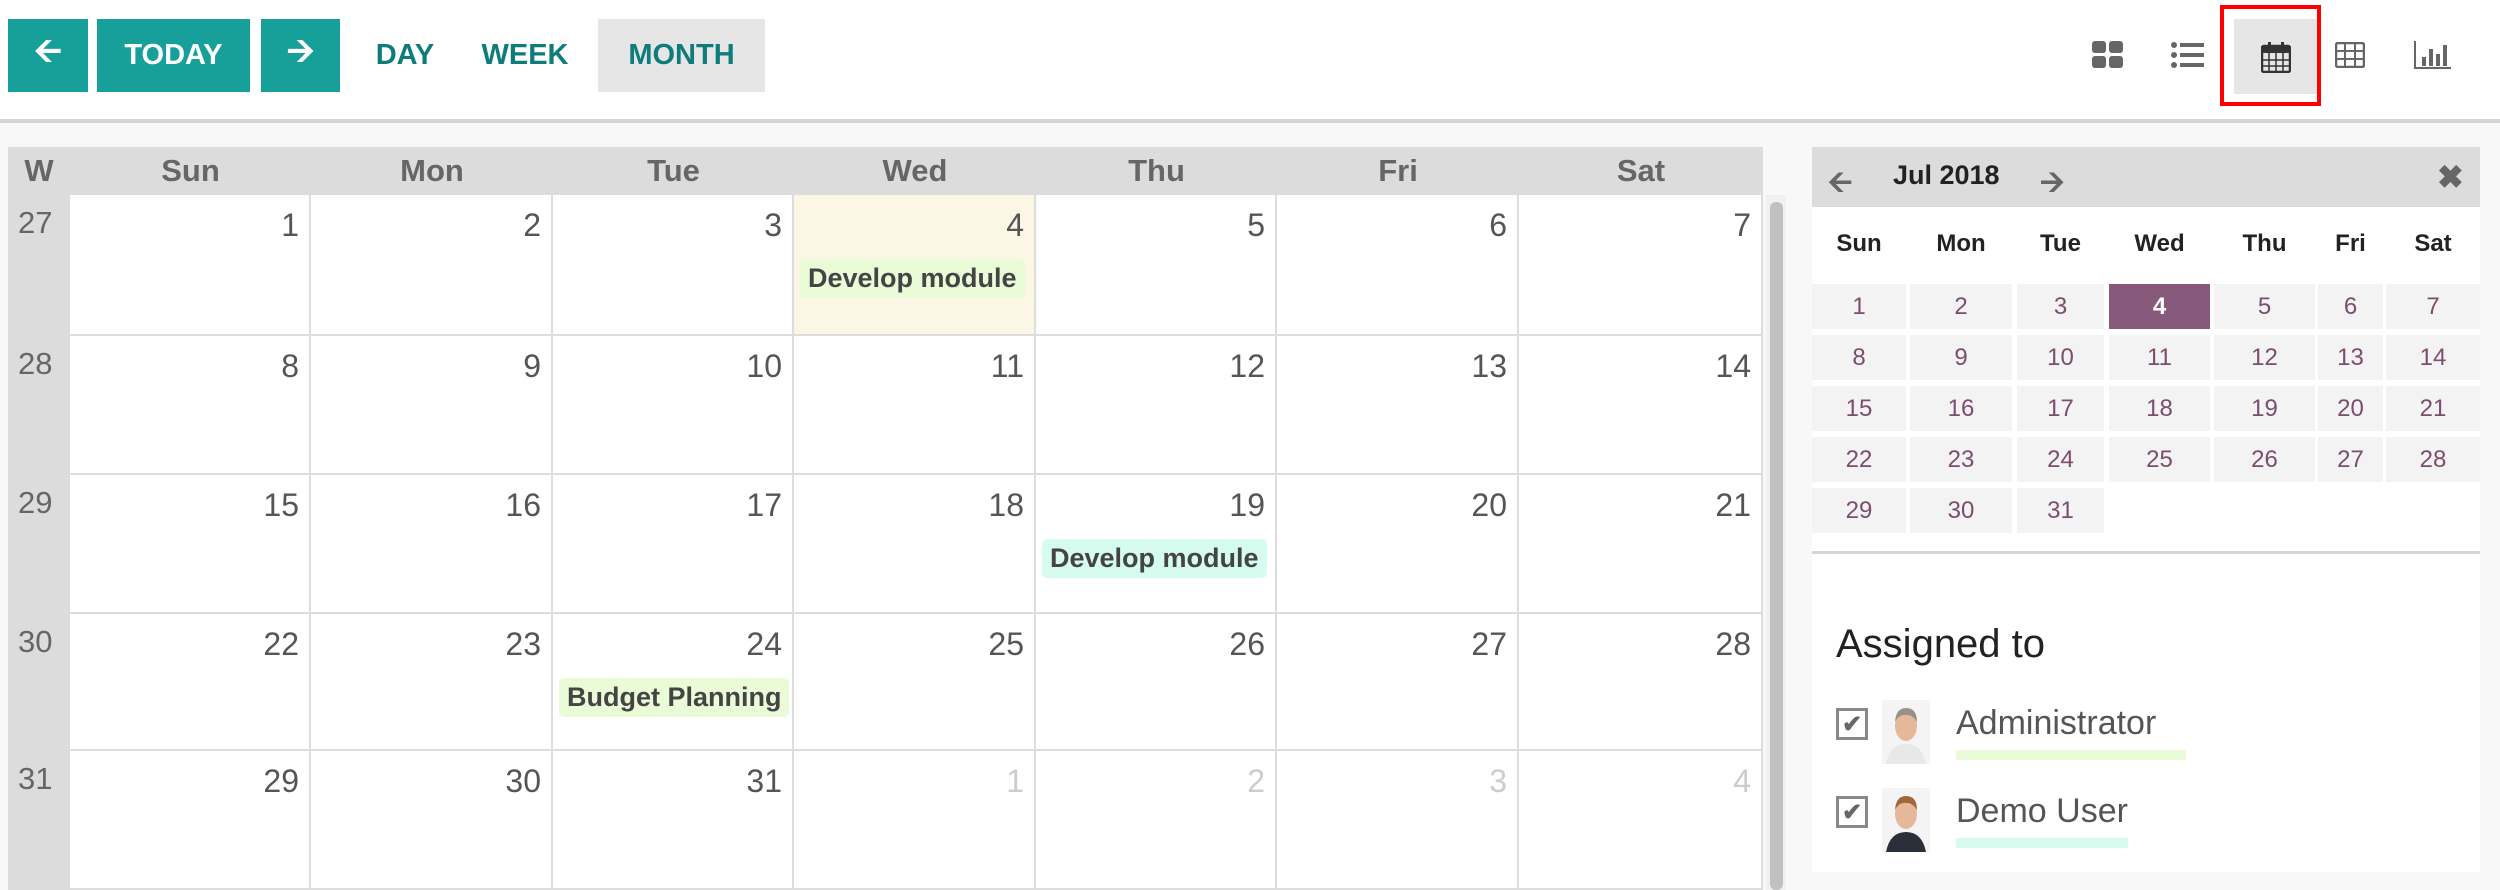  Describe the element at coordinates (2159, 408) in the screenshot. I see `mini-day: 18` at that location.